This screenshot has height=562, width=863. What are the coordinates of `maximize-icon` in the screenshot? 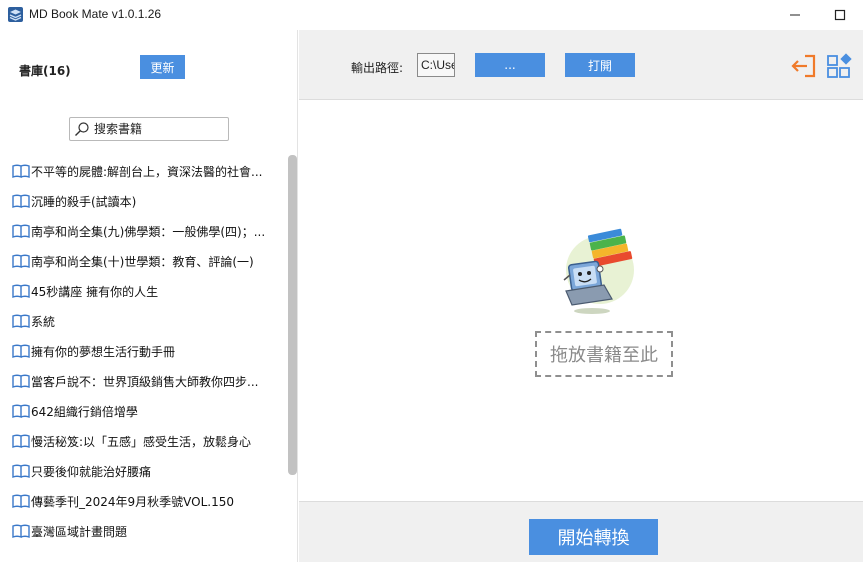 It's located at (840, 15).